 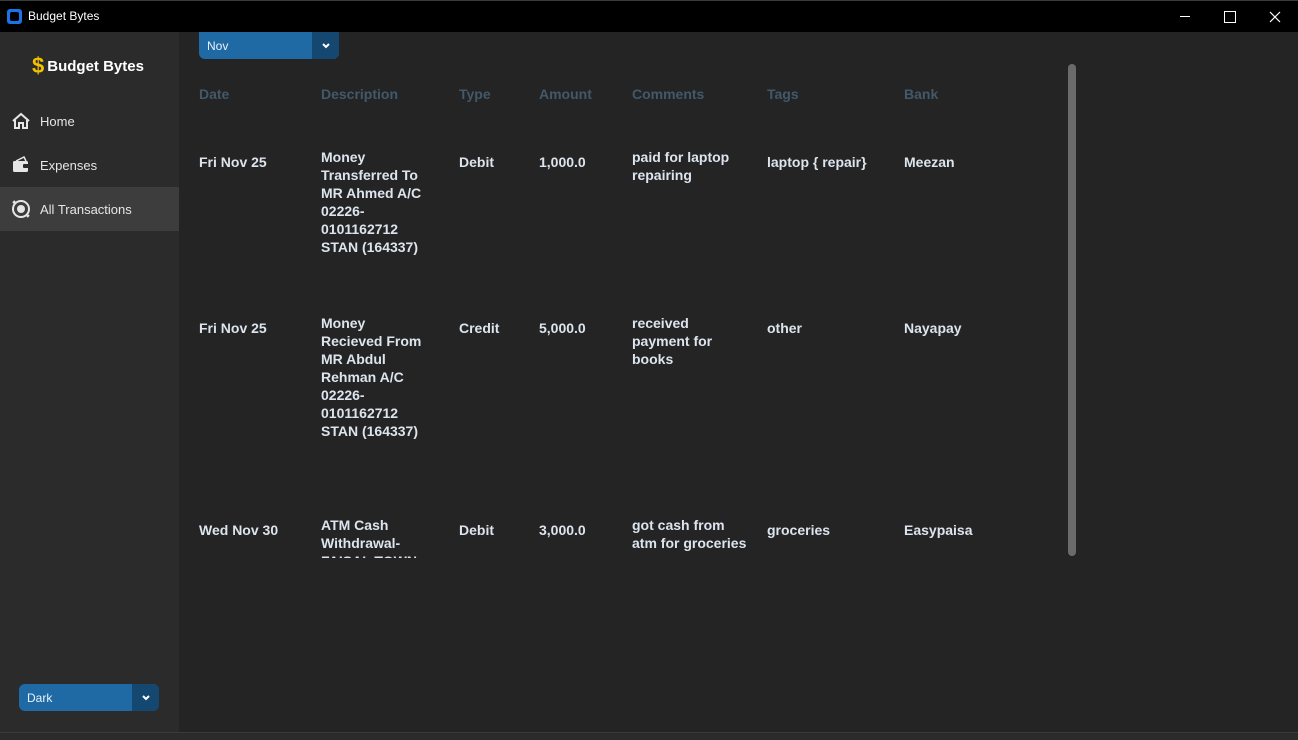 I want to click on sidebar-item-expenses: Expenses, so click(x=89, y=165).